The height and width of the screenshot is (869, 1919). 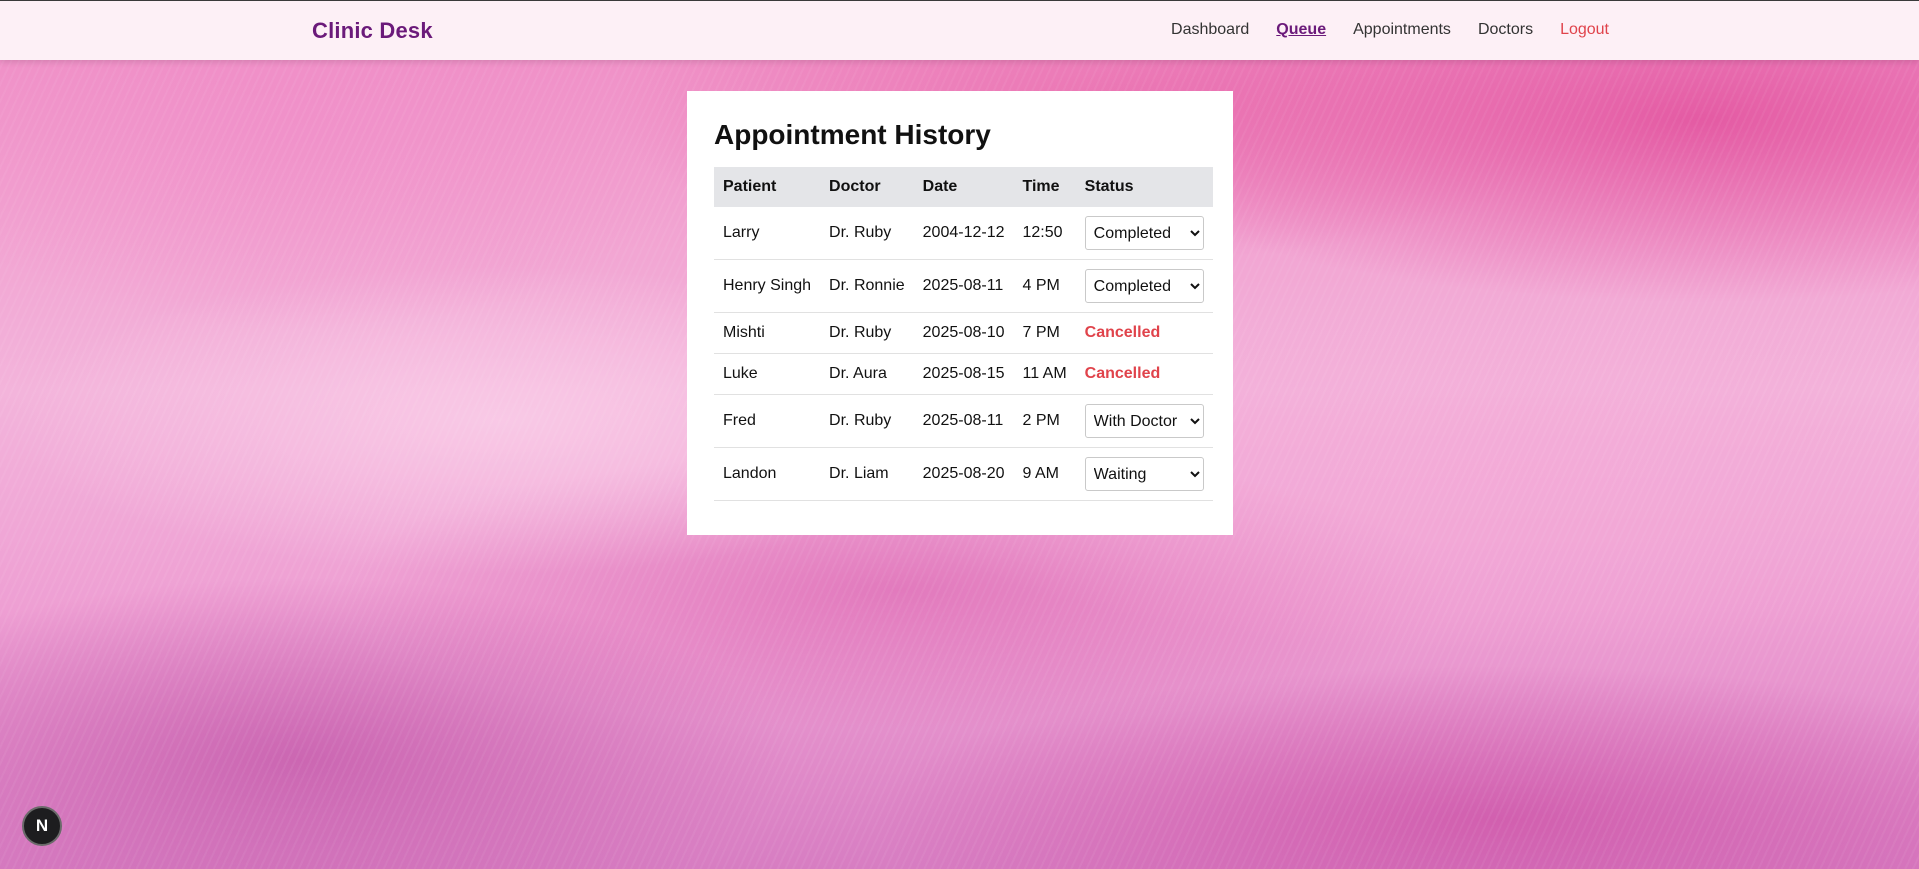 I want to click on time-cell: 9 AM, so click(x=1044, y=474).